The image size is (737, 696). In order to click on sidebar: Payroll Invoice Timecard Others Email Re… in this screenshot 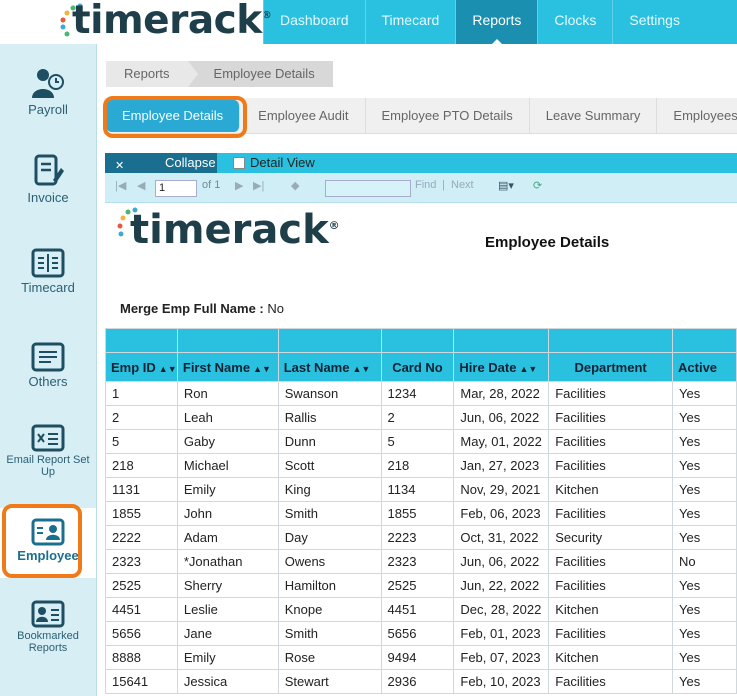, I will do `click(48, 370)`.